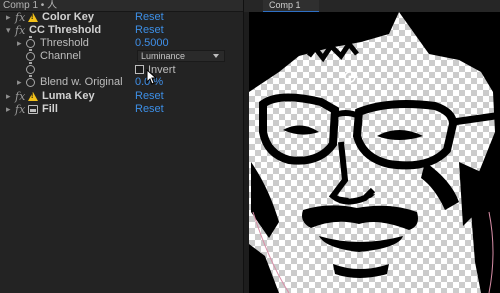 Image resolution: width=500 pixels, height=293 pixels. I want to click on param-row-invert, so click(121, 69).